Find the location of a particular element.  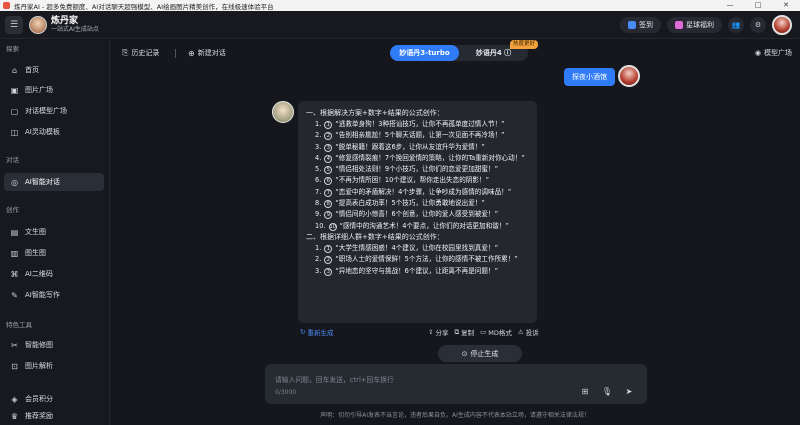

image-to-image-icon: ▥ is located at coordinates (14, 253).